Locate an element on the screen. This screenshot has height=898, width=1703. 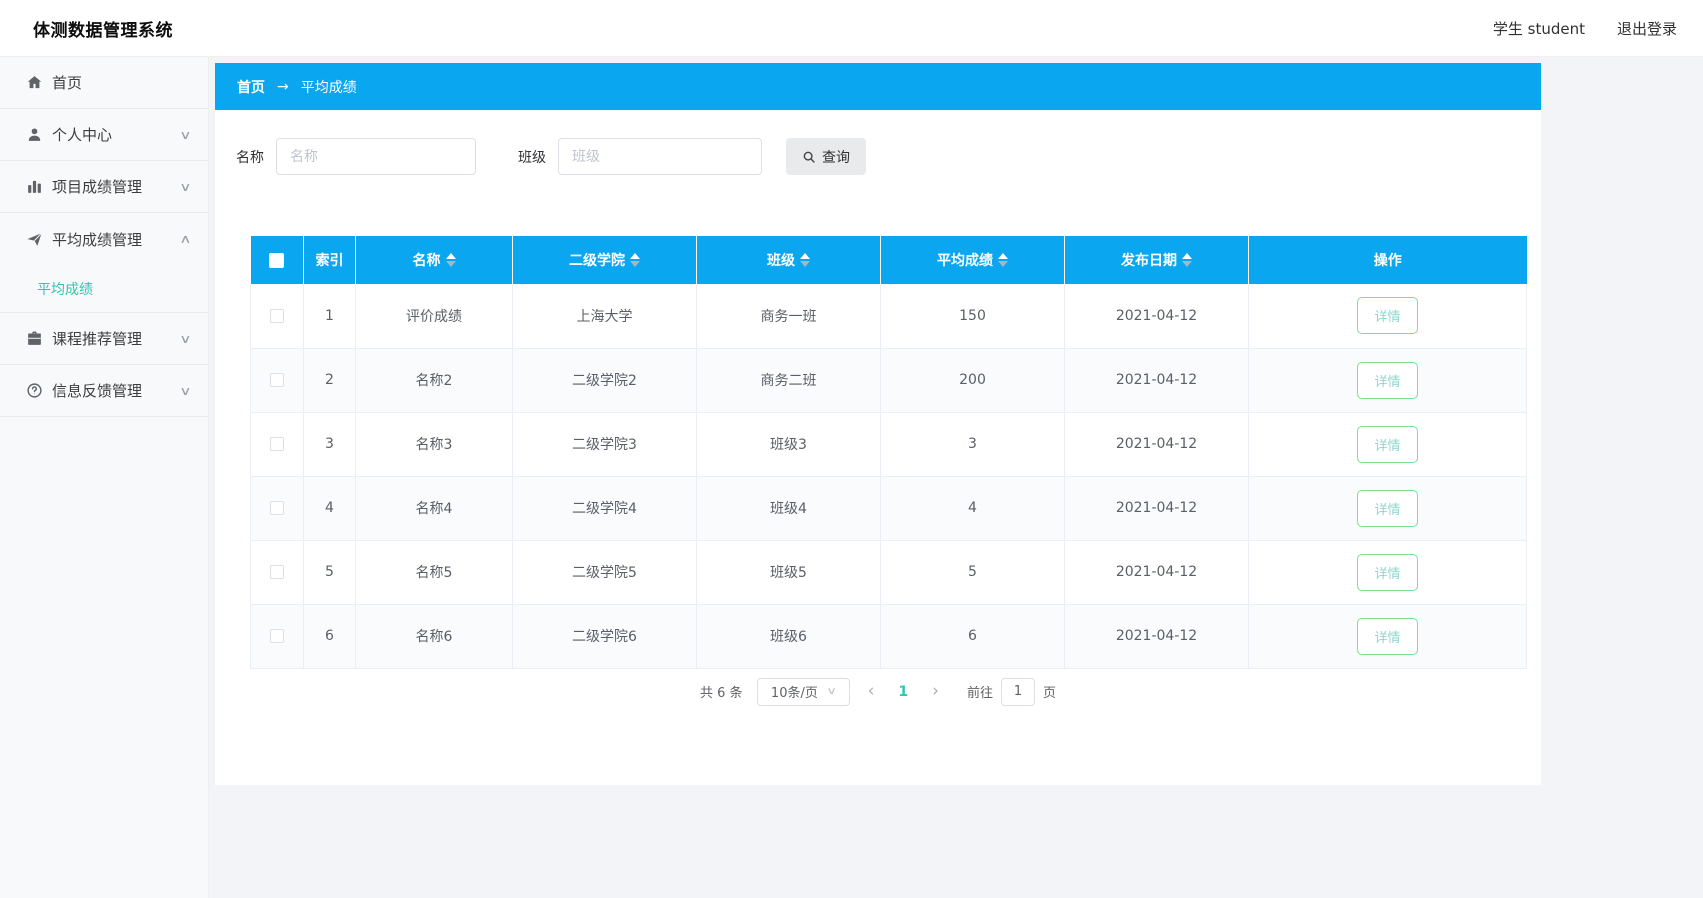
sidebar-item-personal-center: 个人中心 ∨ is located at coordinates (104, 135).